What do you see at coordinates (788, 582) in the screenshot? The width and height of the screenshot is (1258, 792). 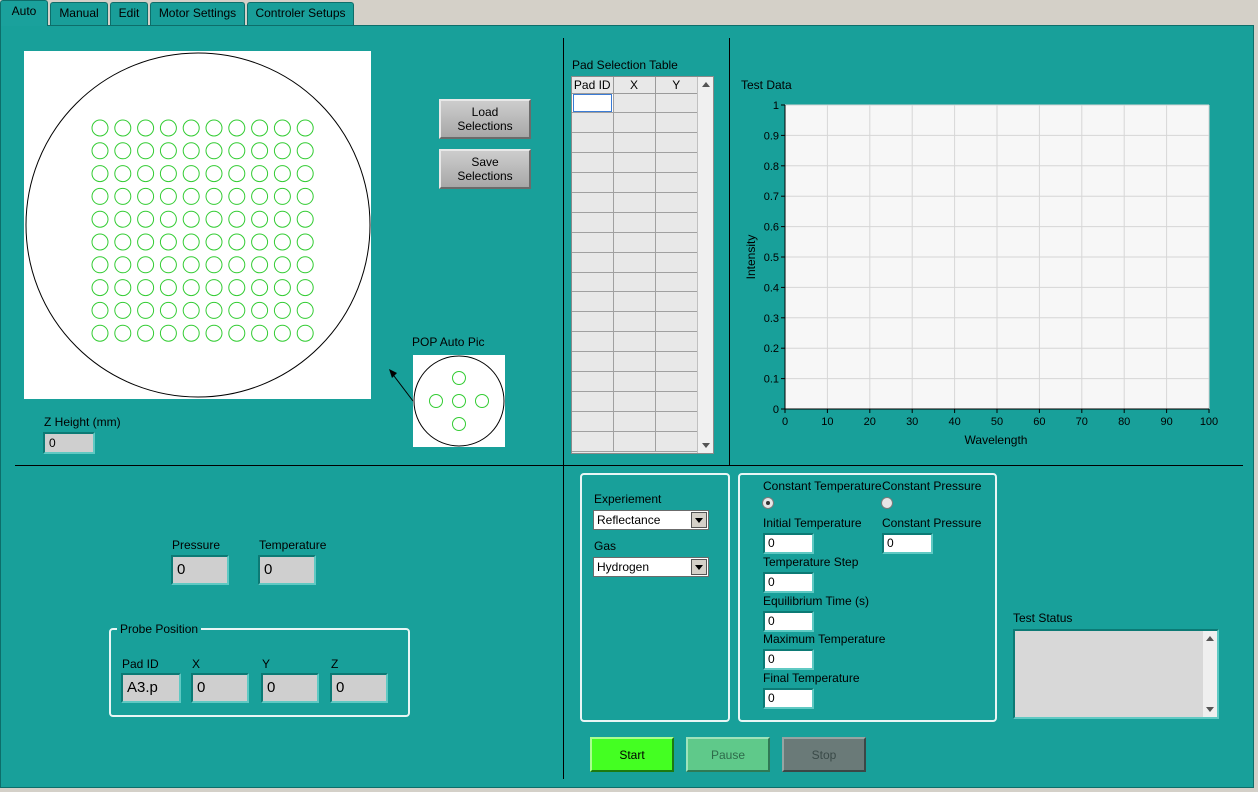 I see `temperature-step-field: 0` at bounding box center [788, 582].